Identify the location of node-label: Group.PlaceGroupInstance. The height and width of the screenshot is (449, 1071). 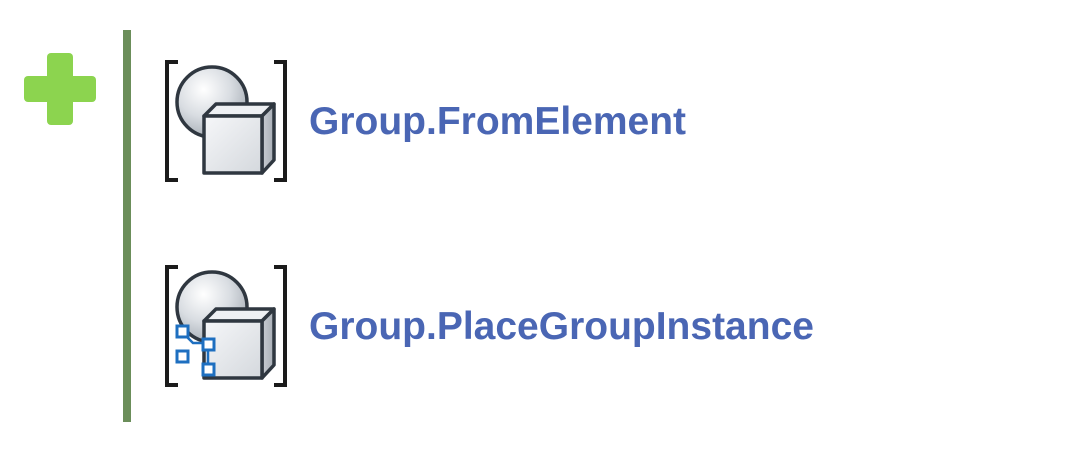
(561, 326).